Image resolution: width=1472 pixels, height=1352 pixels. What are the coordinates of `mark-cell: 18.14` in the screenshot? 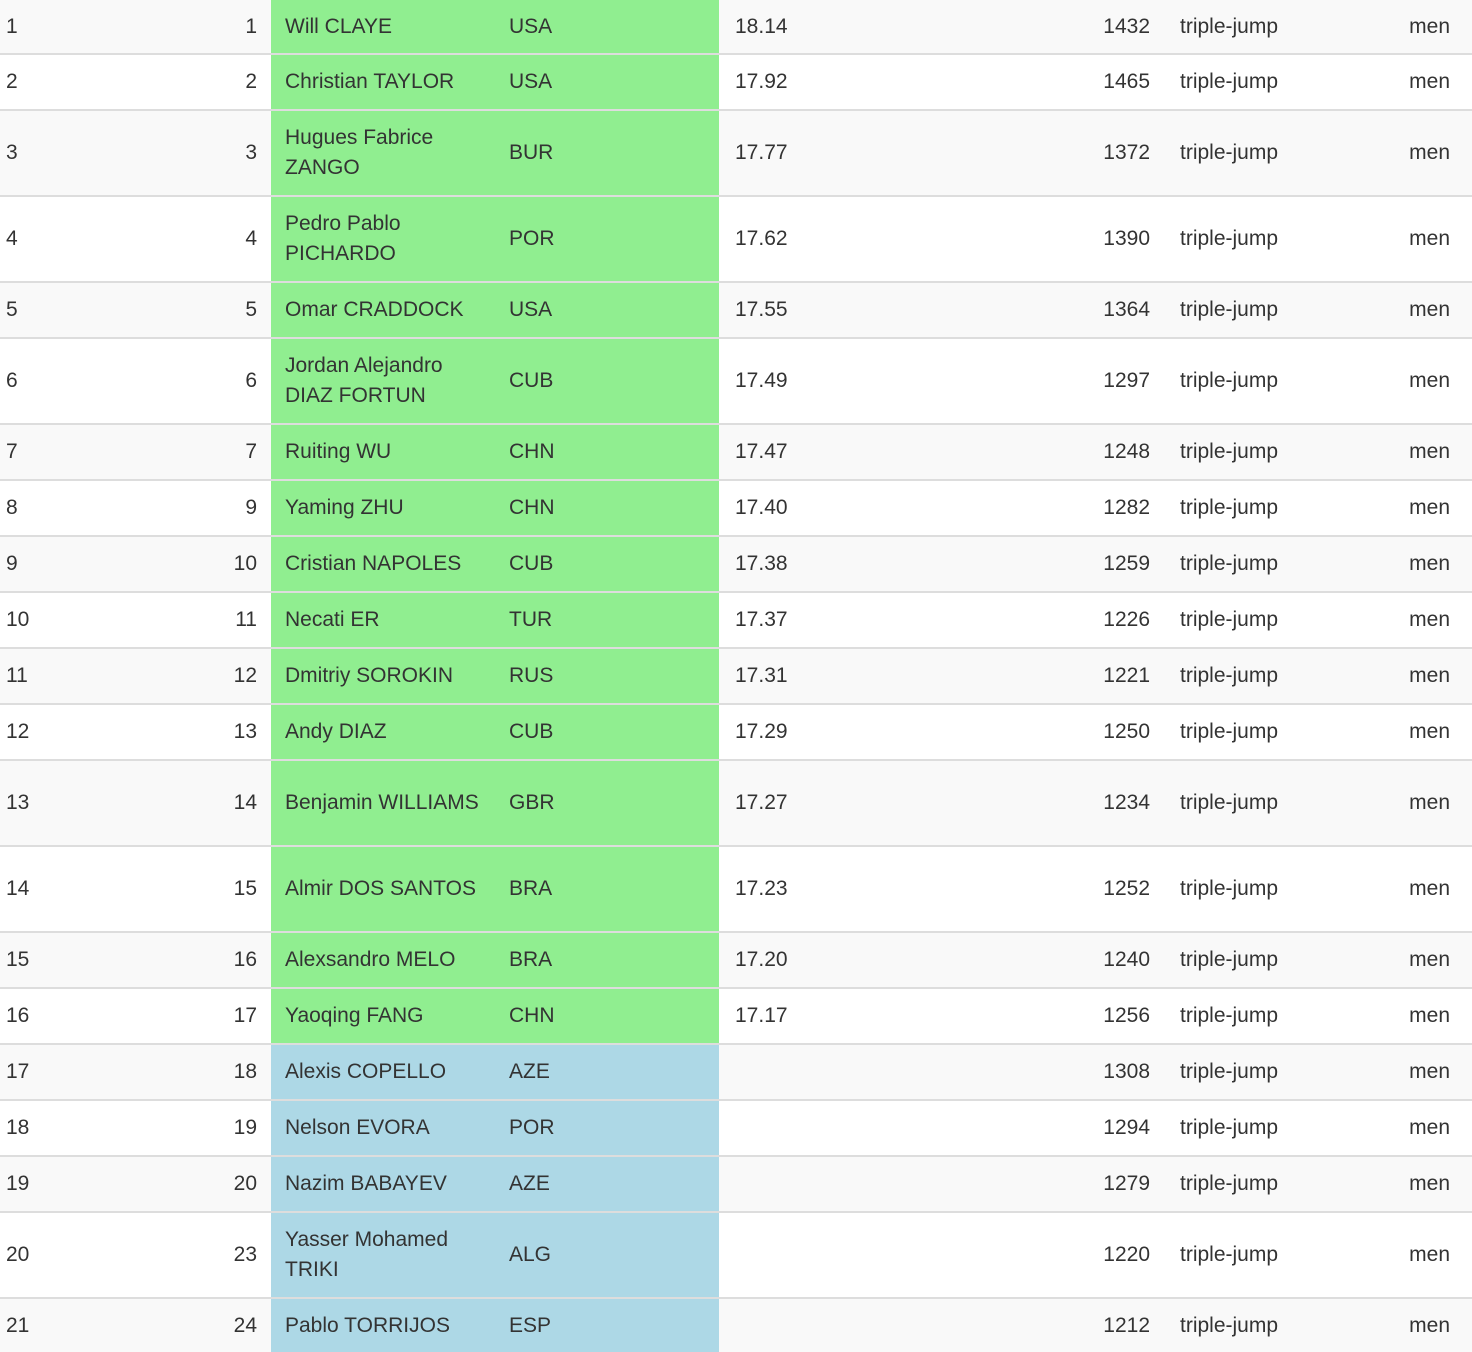 It's located at (791, 27).